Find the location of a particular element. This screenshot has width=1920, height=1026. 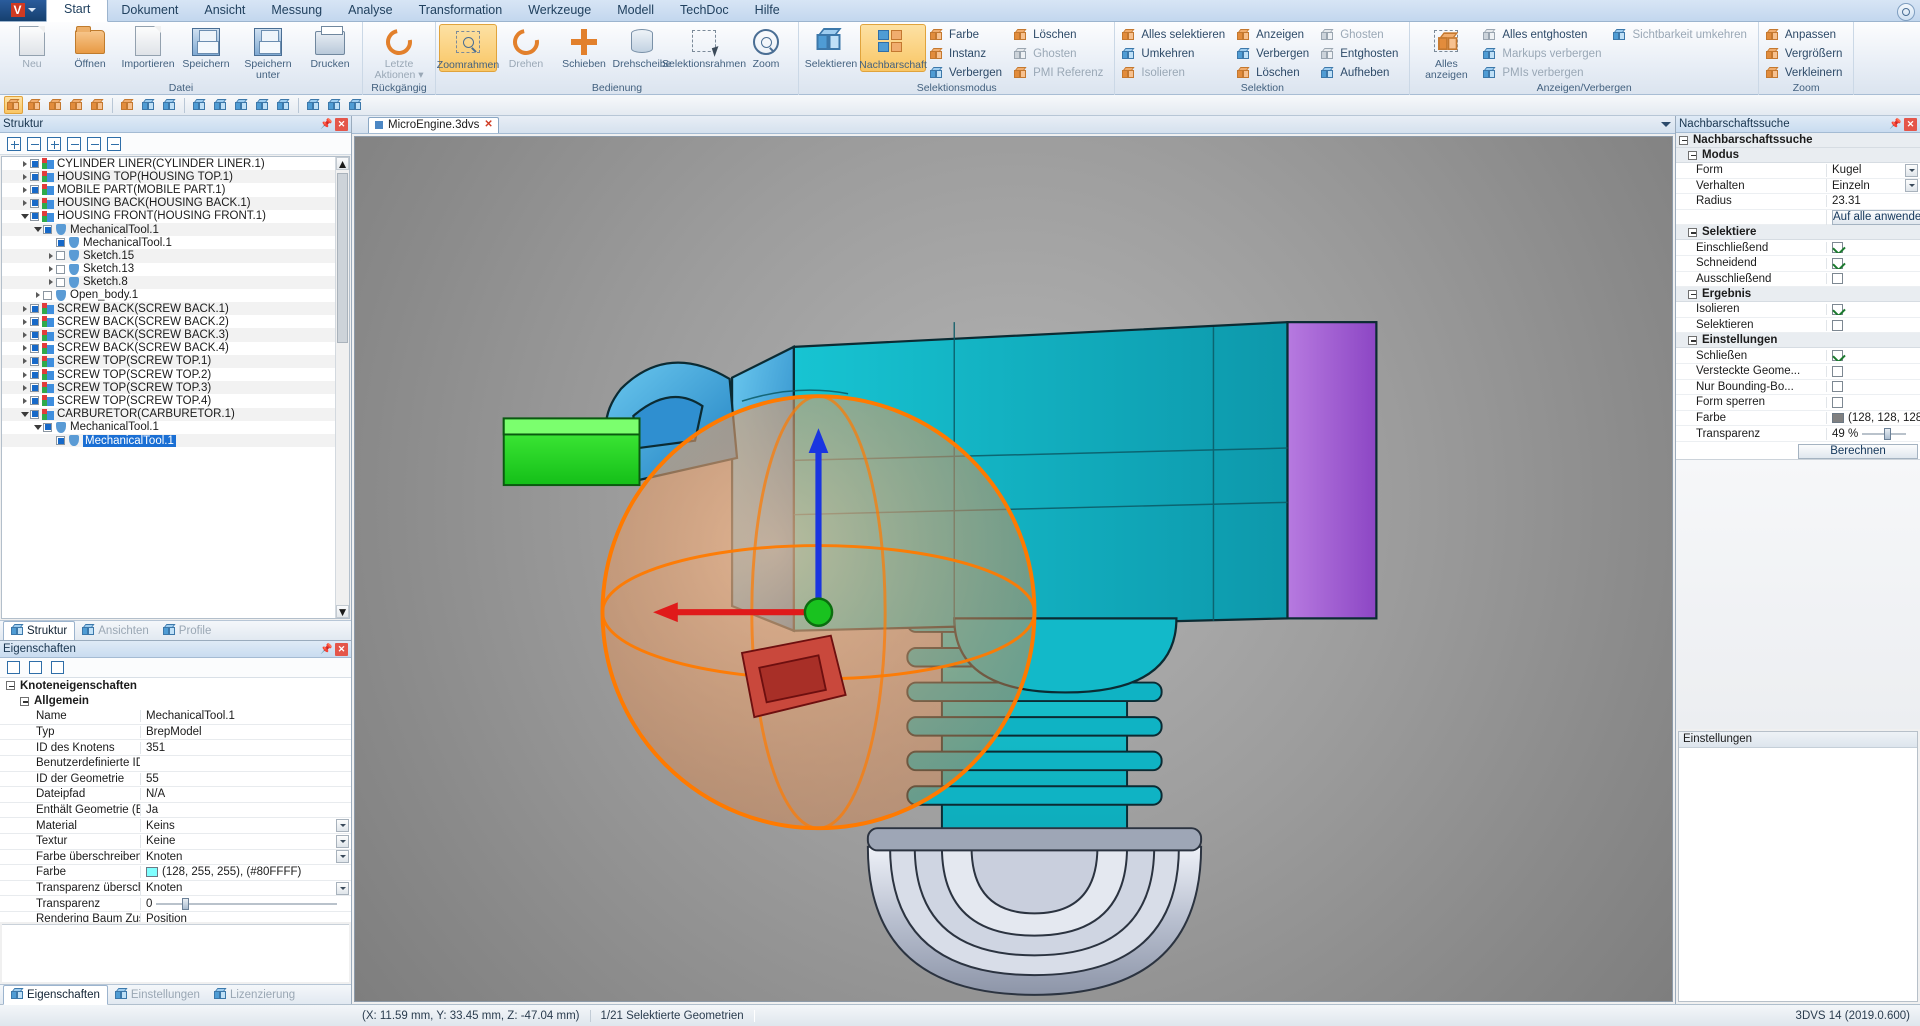

ribbon-button-aufheben: Aufheben is located at coordinates (1360, 73).